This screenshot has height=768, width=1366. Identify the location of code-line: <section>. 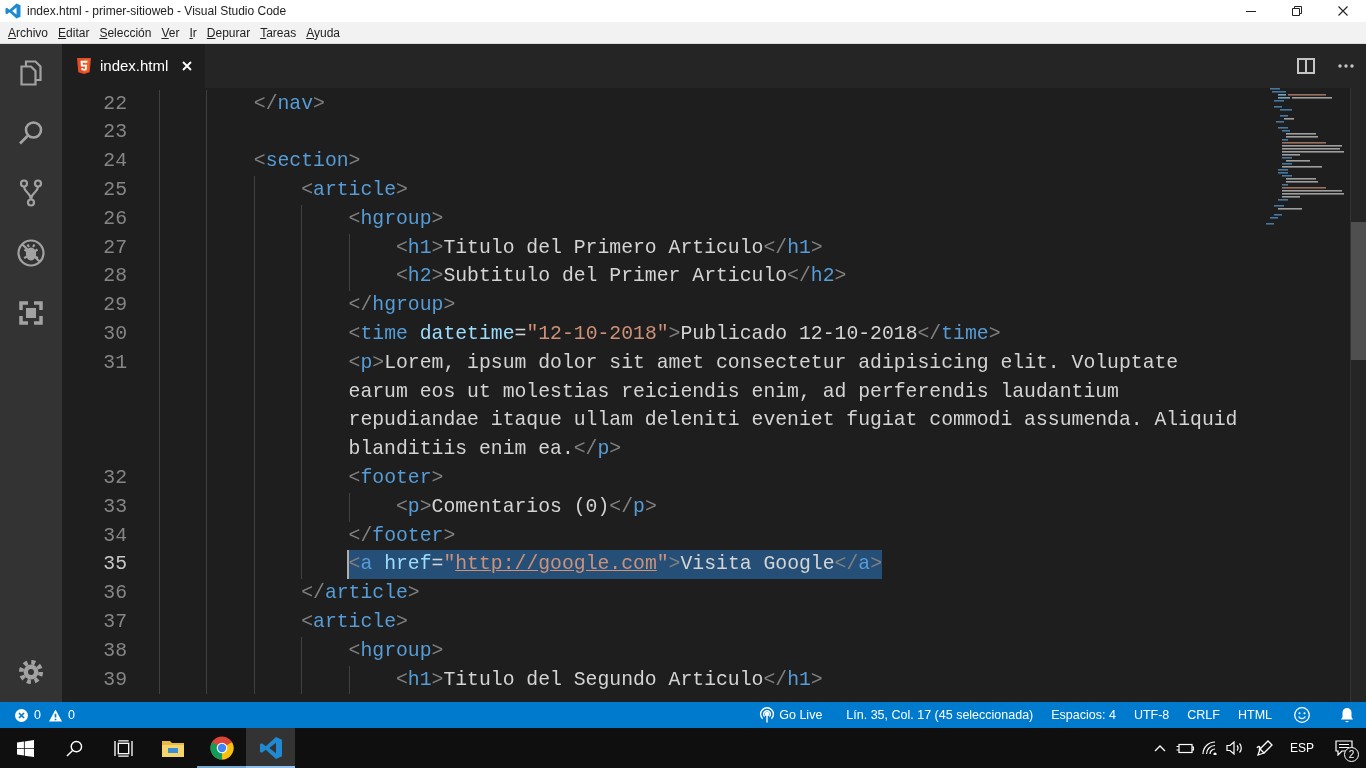
(307, 162).